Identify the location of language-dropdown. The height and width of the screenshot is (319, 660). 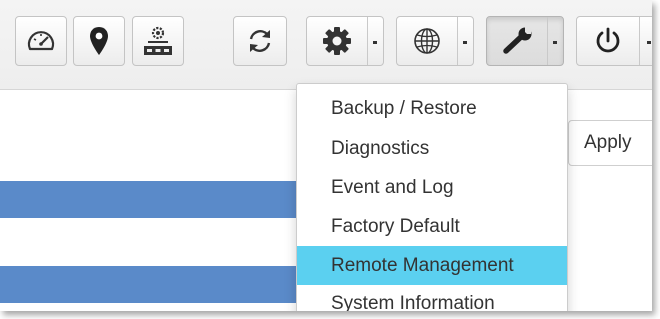
(435, 41).